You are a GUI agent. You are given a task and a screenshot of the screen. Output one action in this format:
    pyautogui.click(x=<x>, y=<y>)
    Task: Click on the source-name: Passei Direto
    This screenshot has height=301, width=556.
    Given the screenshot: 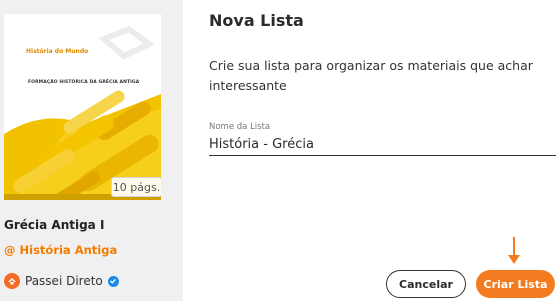 What is the action you would take?
    pyautogui.click(x=64, y=281)
    